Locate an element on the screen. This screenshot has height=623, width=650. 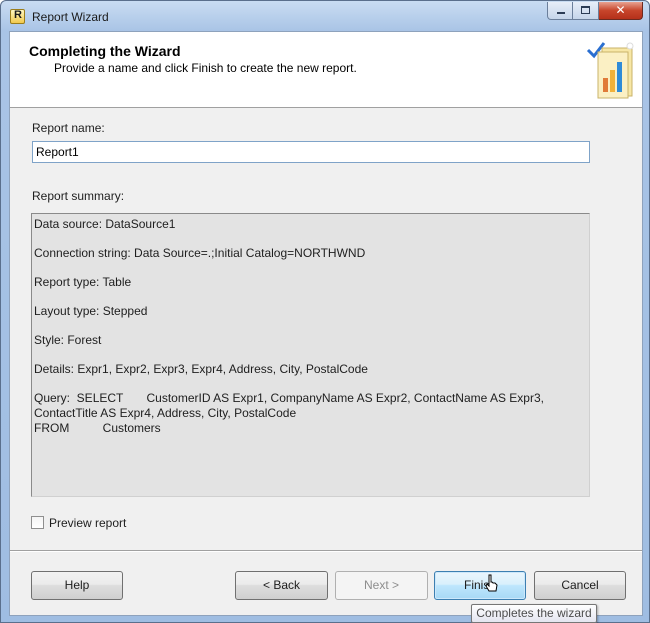
minimize-button is located at coordinates (560, 11).